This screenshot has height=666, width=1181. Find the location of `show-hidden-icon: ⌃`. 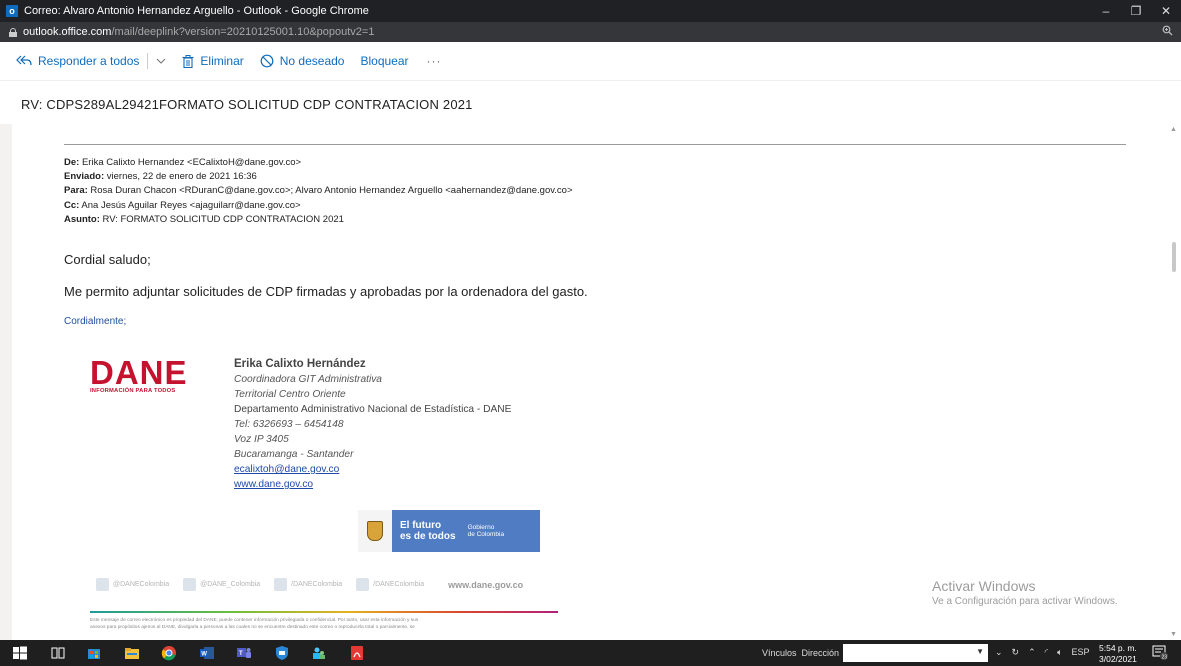

show-hidden-icon: ⌃ is located at coordinates (1032, 652).